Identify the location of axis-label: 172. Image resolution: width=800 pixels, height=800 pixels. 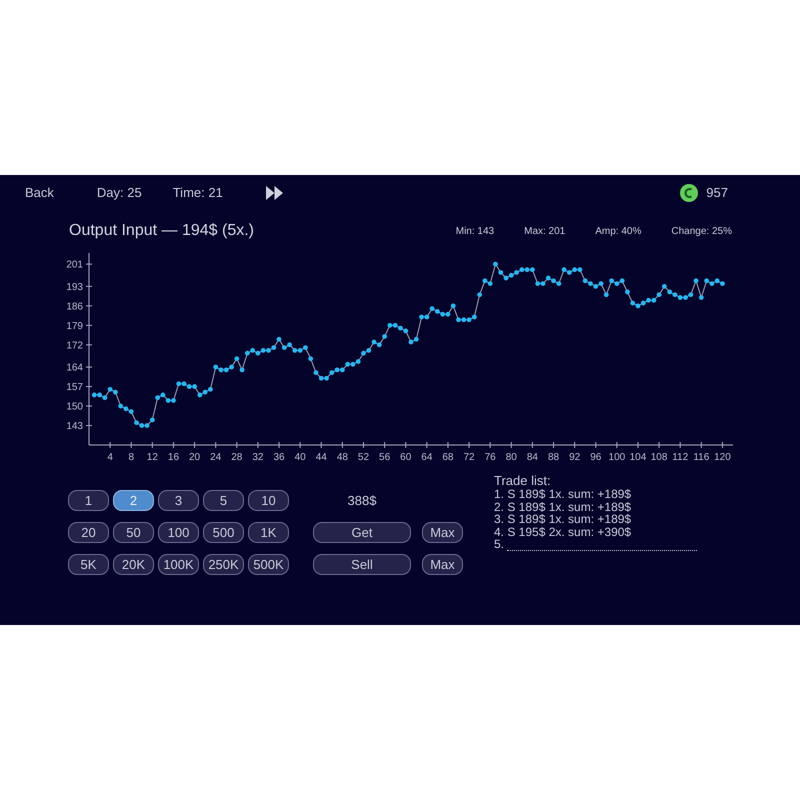
(74, 346).